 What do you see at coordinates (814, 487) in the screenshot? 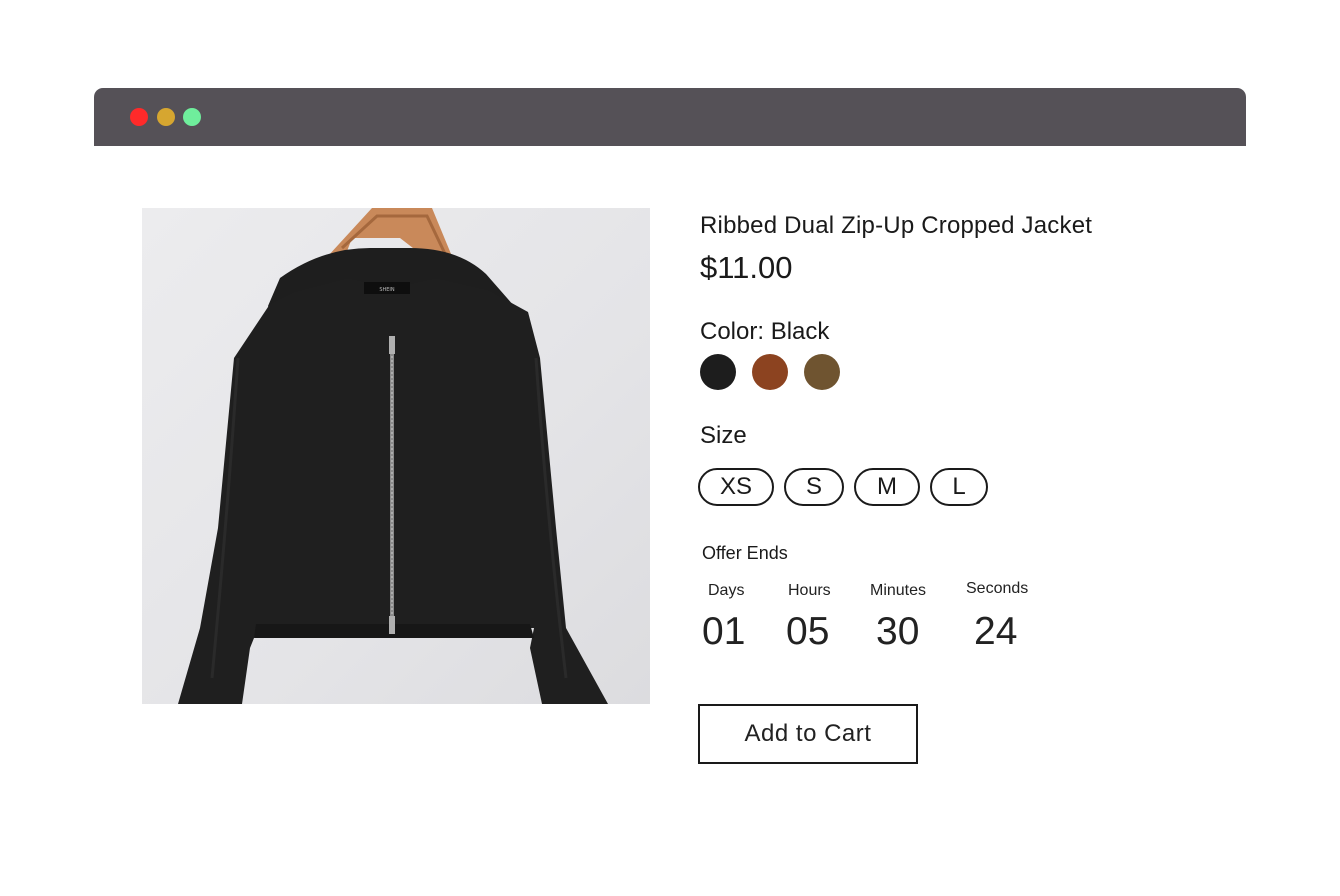
I see `size-option-s: S` at bounding box center [814, 487].